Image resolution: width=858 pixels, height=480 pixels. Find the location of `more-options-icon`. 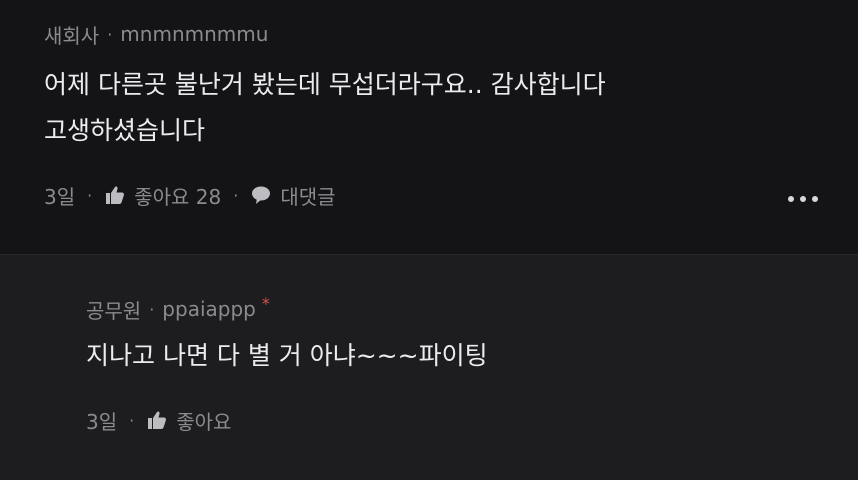

more-options-icon is located at coordinates (803, 199).